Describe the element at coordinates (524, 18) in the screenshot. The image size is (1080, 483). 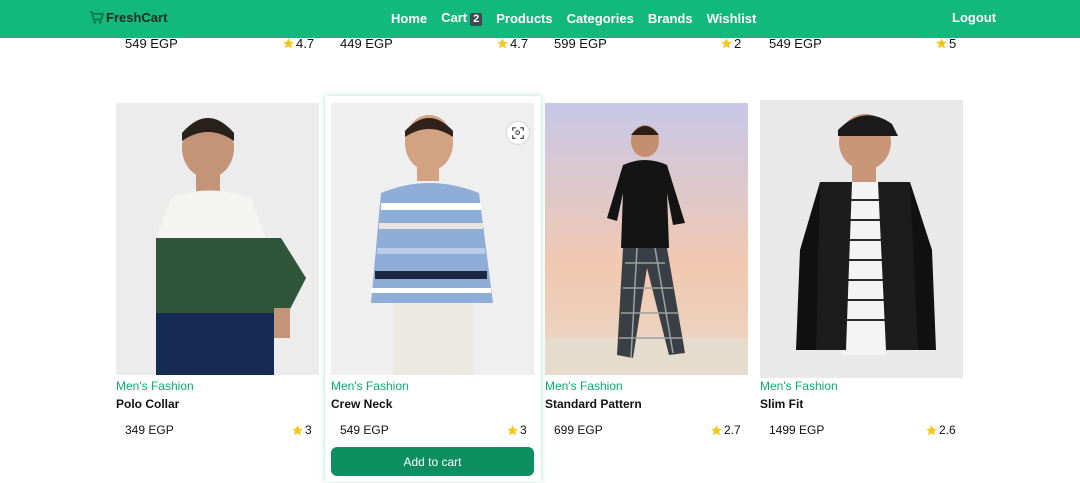
I see `nav-products: Products` at that location.